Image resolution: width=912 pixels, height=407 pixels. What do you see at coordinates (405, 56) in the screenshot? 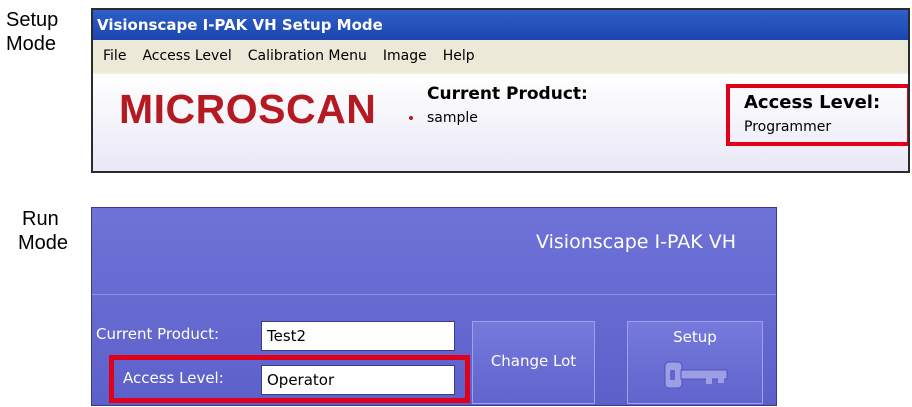
I see `menu-image: Image` at bounding box center [405, 56].